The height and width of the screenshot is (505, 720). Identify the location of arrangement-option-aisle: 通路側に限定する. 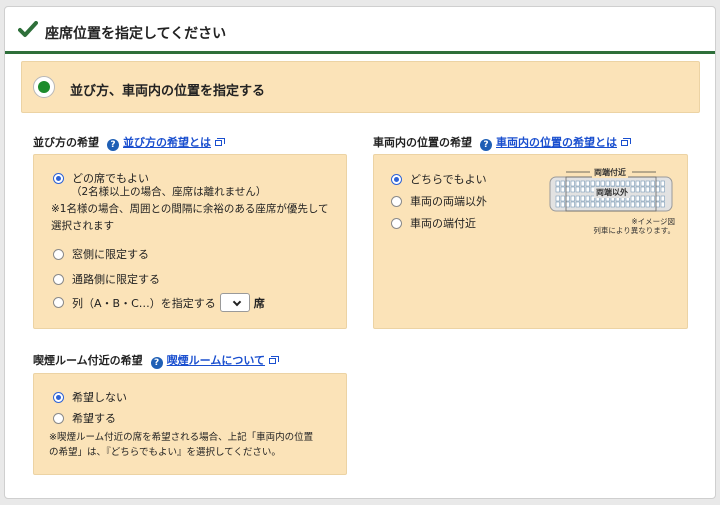
(106, 279).